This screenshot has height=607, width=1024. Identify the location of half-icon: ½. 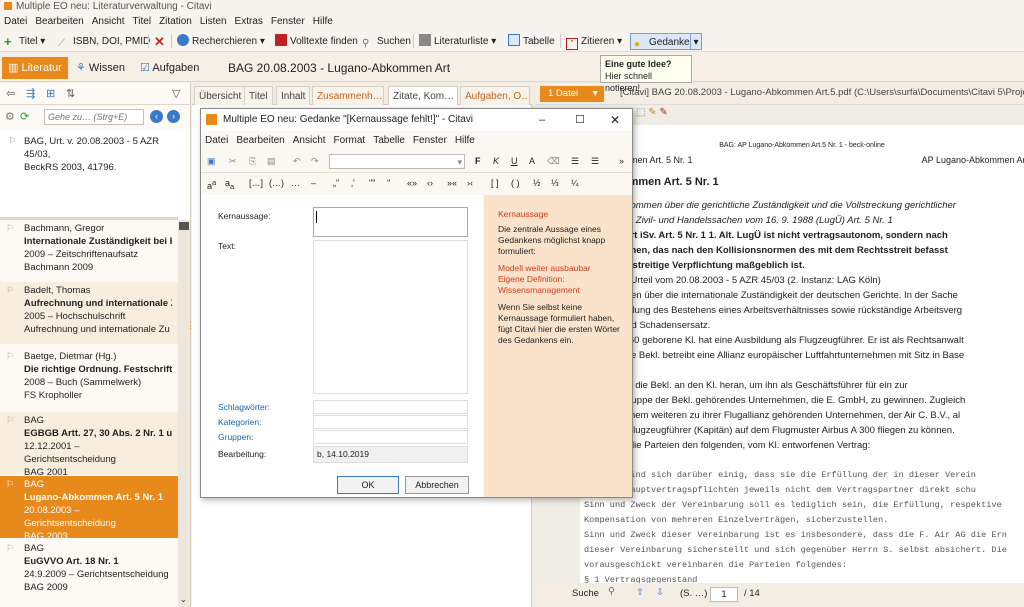
(537, 183).